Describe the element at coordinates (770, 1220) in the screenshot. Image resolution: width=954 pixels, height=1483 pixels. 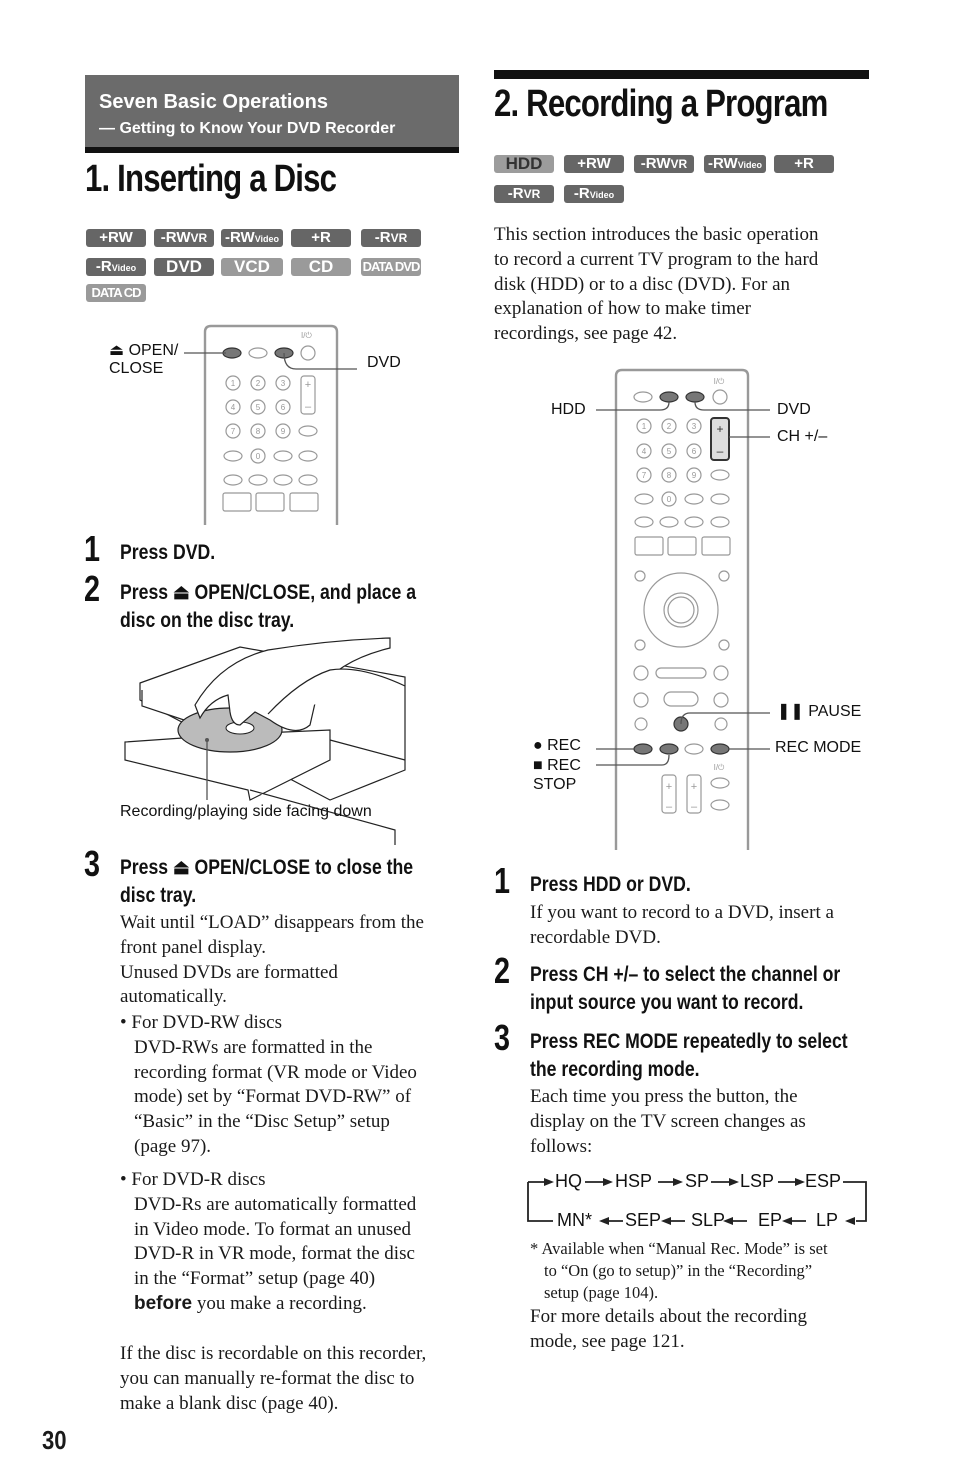
I see `mode-ep: EP` at that location.